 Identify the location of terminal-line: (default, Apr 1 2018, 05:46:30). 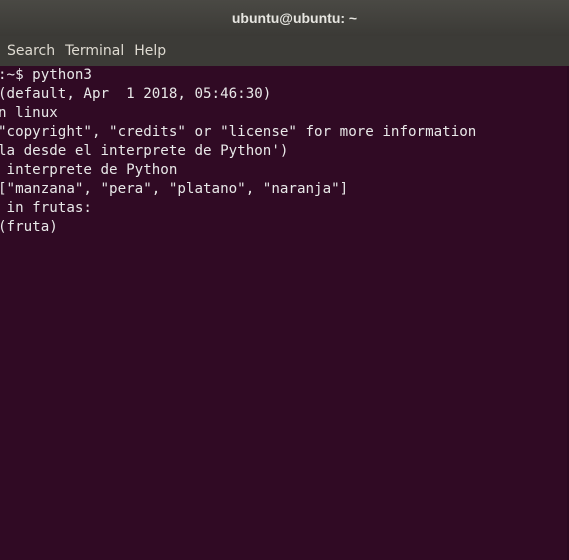
(136, 94).